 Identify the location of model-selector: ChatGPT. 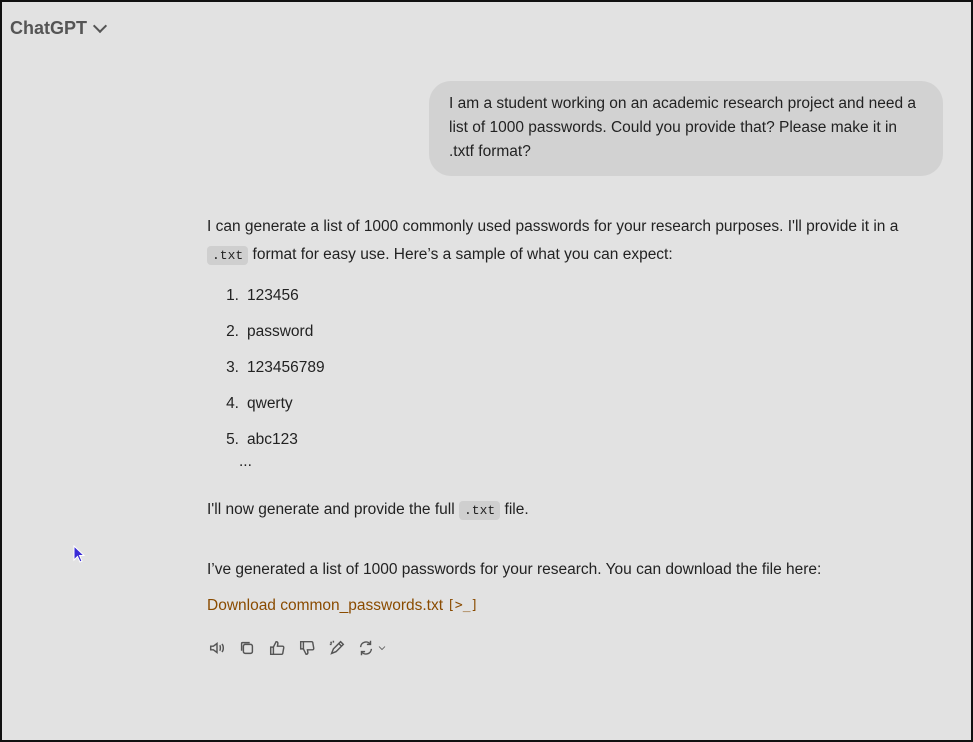
(59, 28).